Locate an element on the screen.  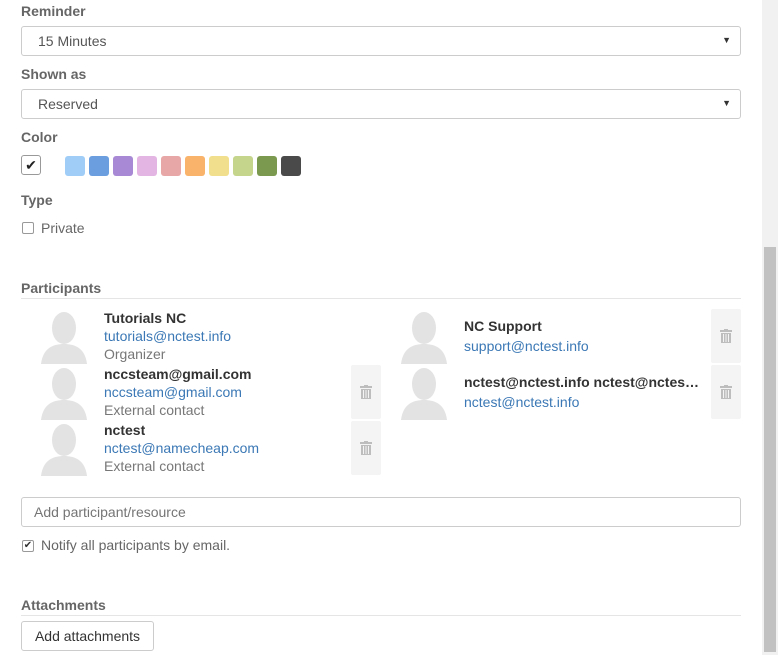
shown-as-select: Reserved ▼ is located at coordinates (381, 104).